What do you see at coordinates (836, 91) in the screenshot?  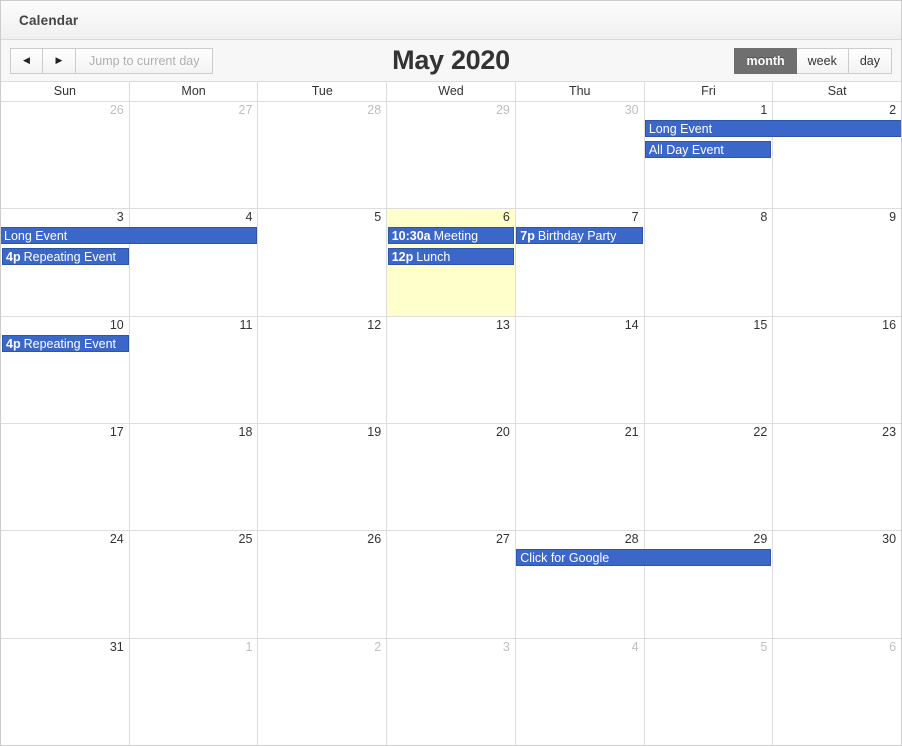 I see `weekday-header-sat: Sat` at bounding box center [836, 91].